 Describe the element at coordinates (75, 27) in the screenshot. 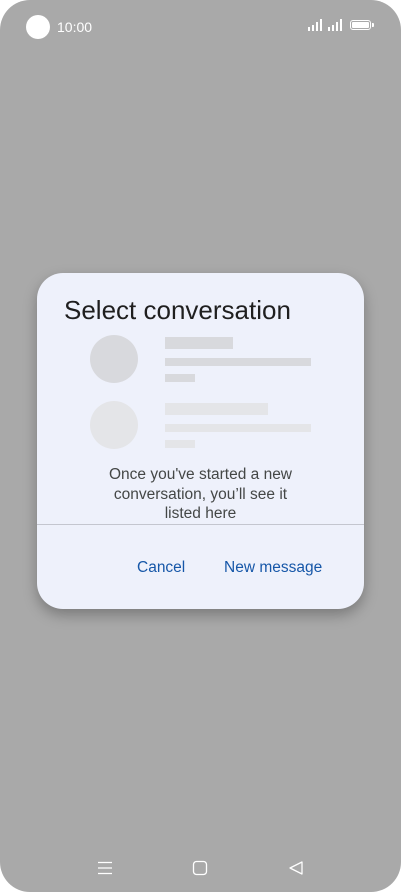

I see `status-time: 10:00` at that location.